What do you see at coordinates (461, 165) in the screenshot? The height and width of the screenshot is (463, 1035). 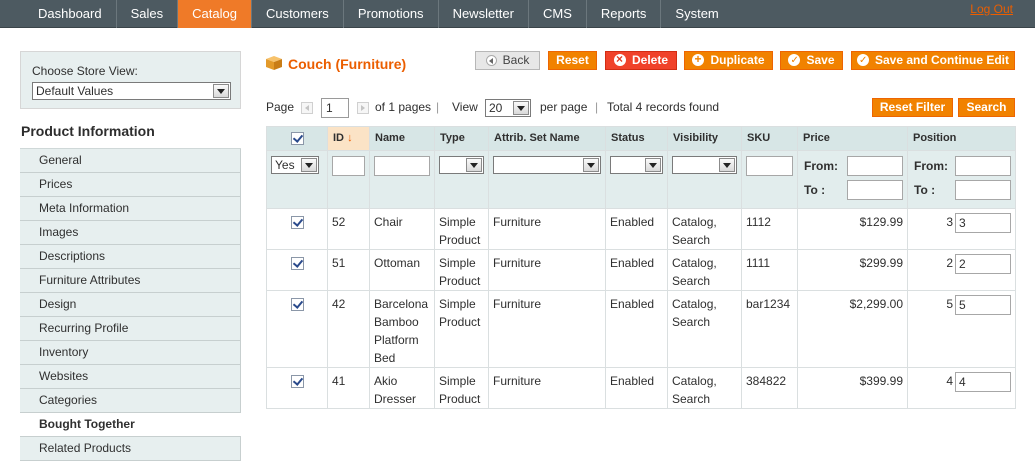 I see `type-filter-select` at bounding box center [461, 165].